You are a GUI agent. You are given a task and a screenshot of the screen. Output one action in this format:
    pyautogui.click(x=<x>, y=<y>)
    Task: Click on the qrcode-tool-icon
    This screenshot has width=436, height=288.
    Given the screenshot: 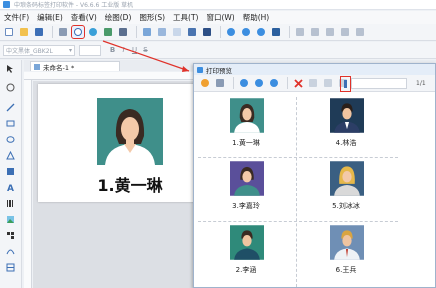 What is the action you would take?
    pyautogui.click(x=10, y=235)
    